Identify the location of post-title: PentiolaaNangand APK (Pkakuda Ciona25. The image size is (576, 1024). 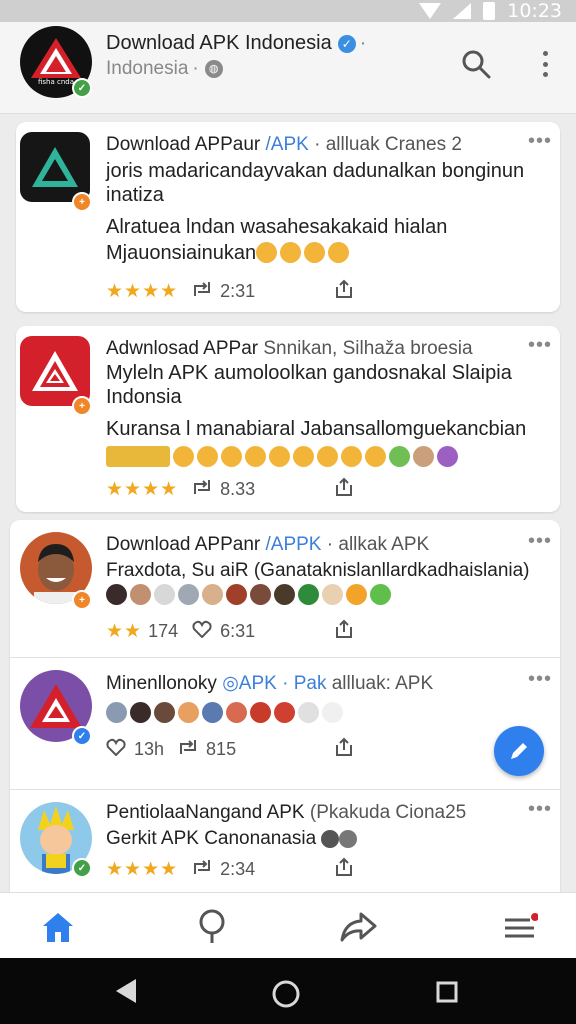
(286, 813).